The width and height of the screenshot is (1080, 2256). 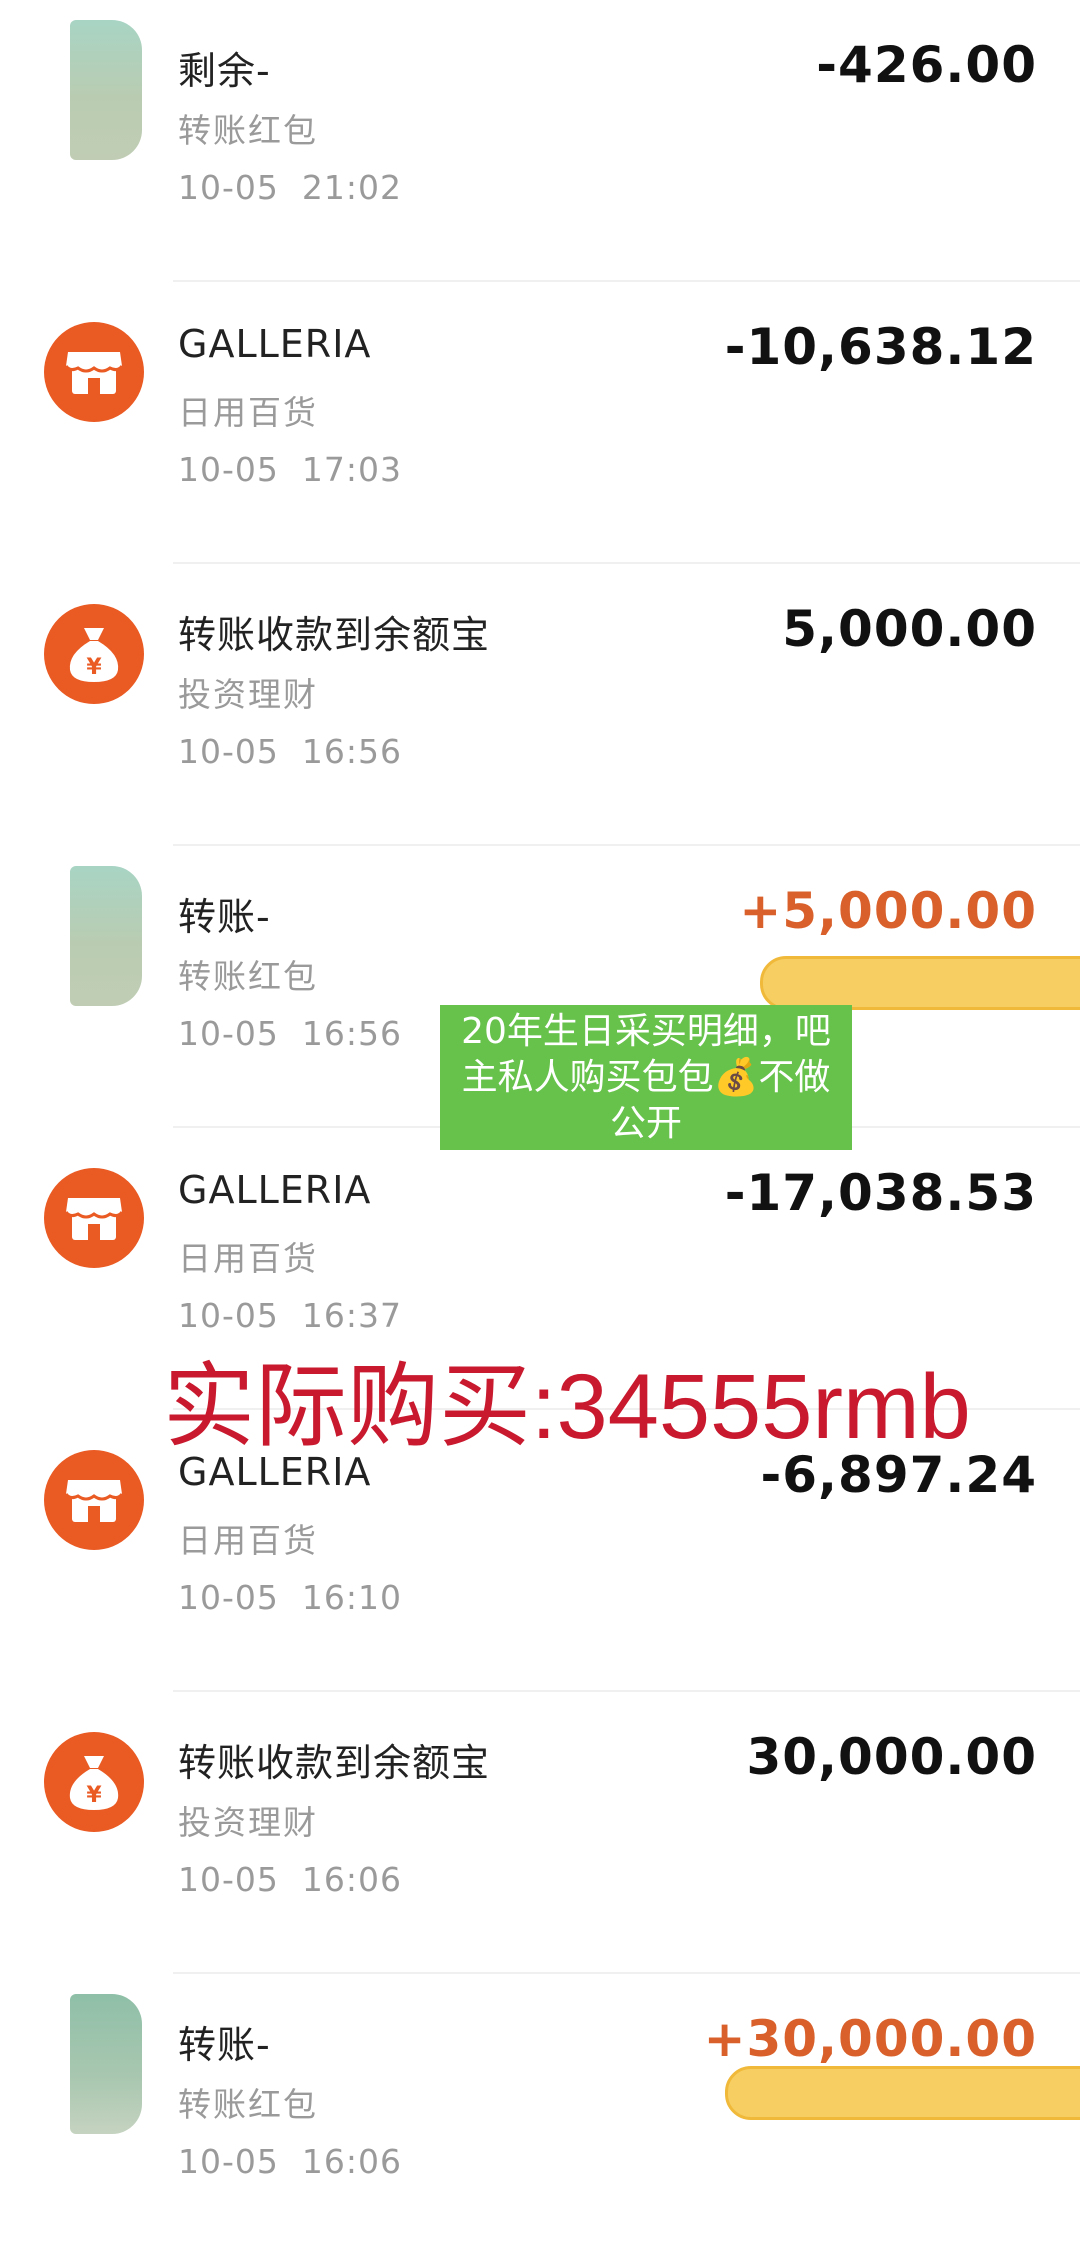 What do you see at coordinates (290, 187) in the screenshot?
I see `transaction-time: 10-05 21:02` at bounding box center [290, 187].